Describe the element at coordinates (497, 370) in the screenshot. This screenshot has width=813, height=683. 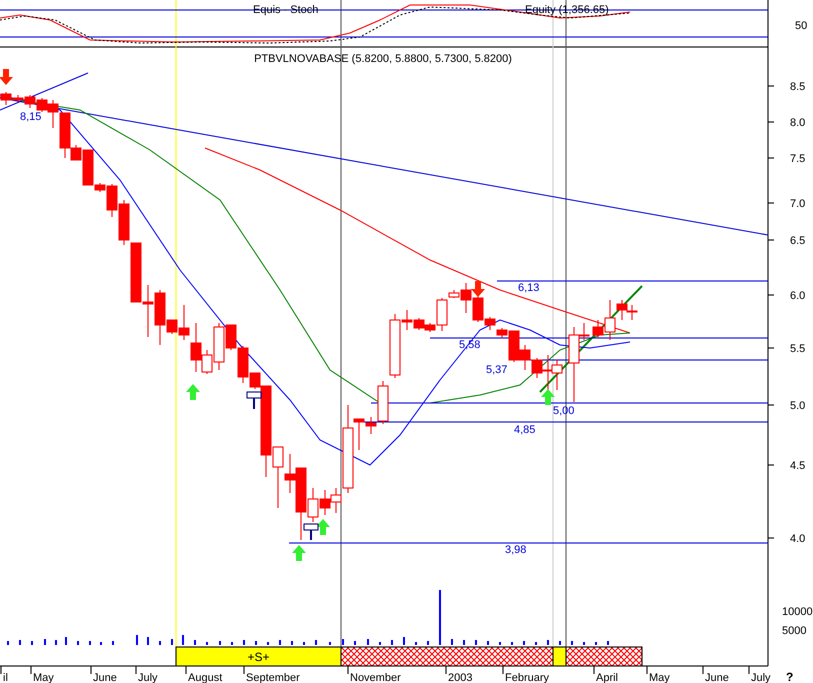
I see `price-level-label: 5,37` at that location.